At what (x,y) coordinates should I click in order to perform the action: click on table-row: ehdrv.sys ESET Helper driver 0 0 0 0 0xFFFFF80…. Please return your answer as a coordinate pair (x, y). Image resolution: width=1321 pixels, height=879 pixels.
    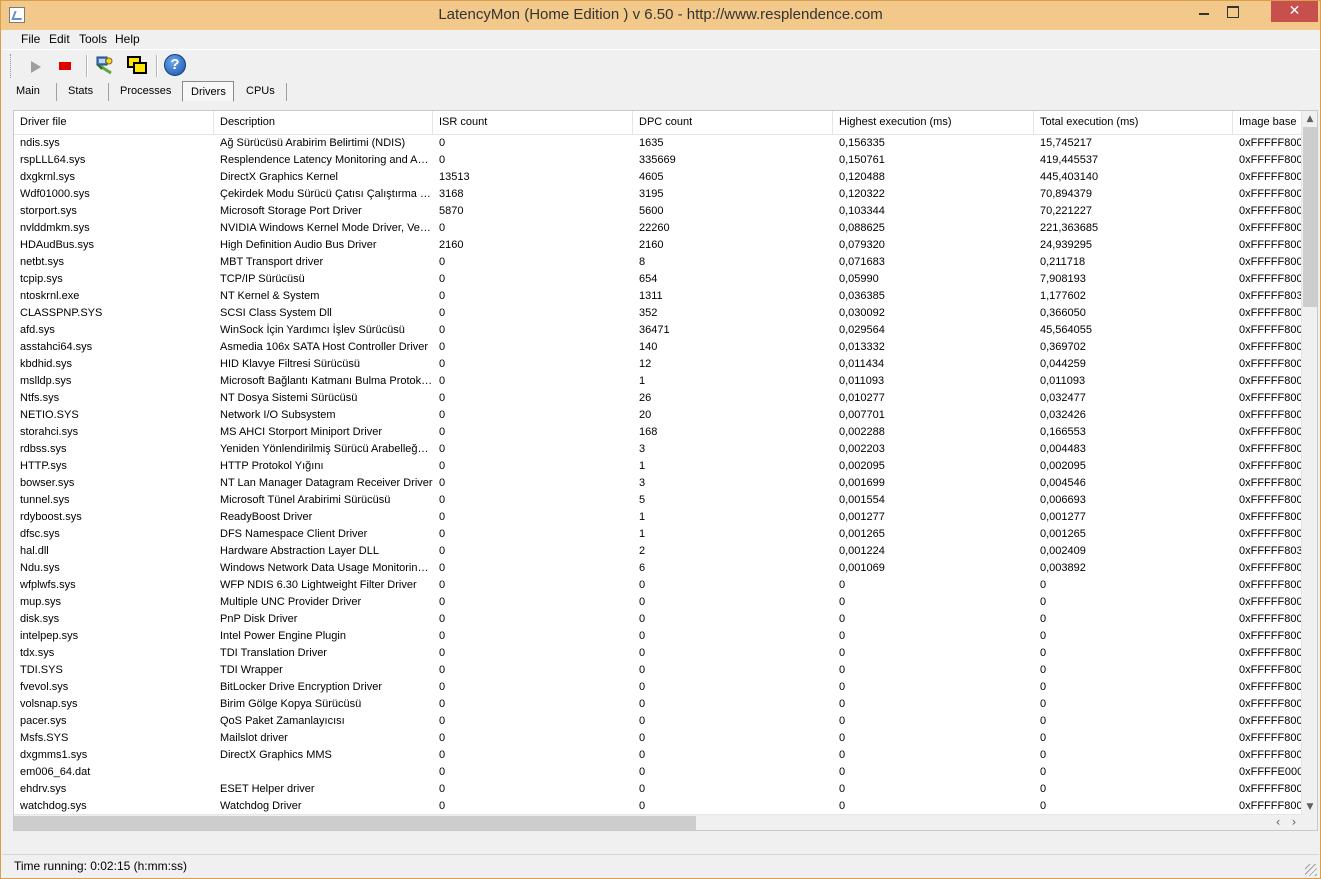
    Looking at the image, I should click on (658, 789).